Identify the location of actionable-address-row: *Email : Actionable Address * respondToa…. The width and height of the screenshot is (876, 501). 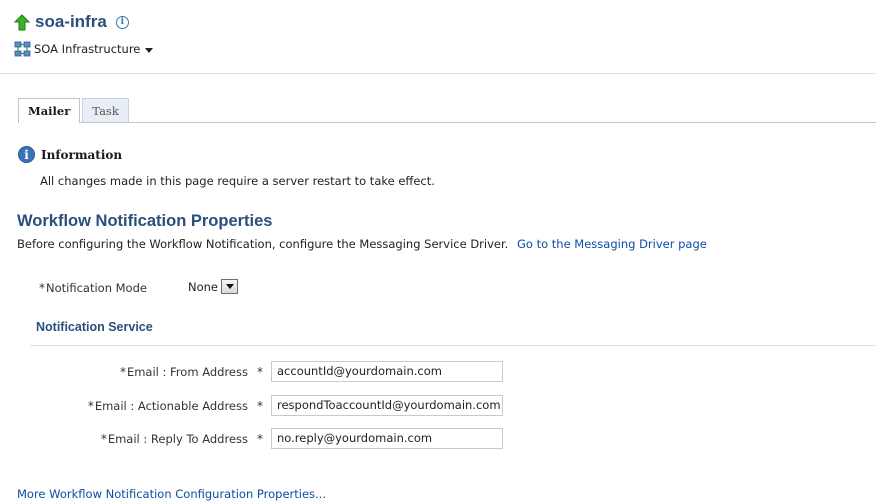
(260, 405).